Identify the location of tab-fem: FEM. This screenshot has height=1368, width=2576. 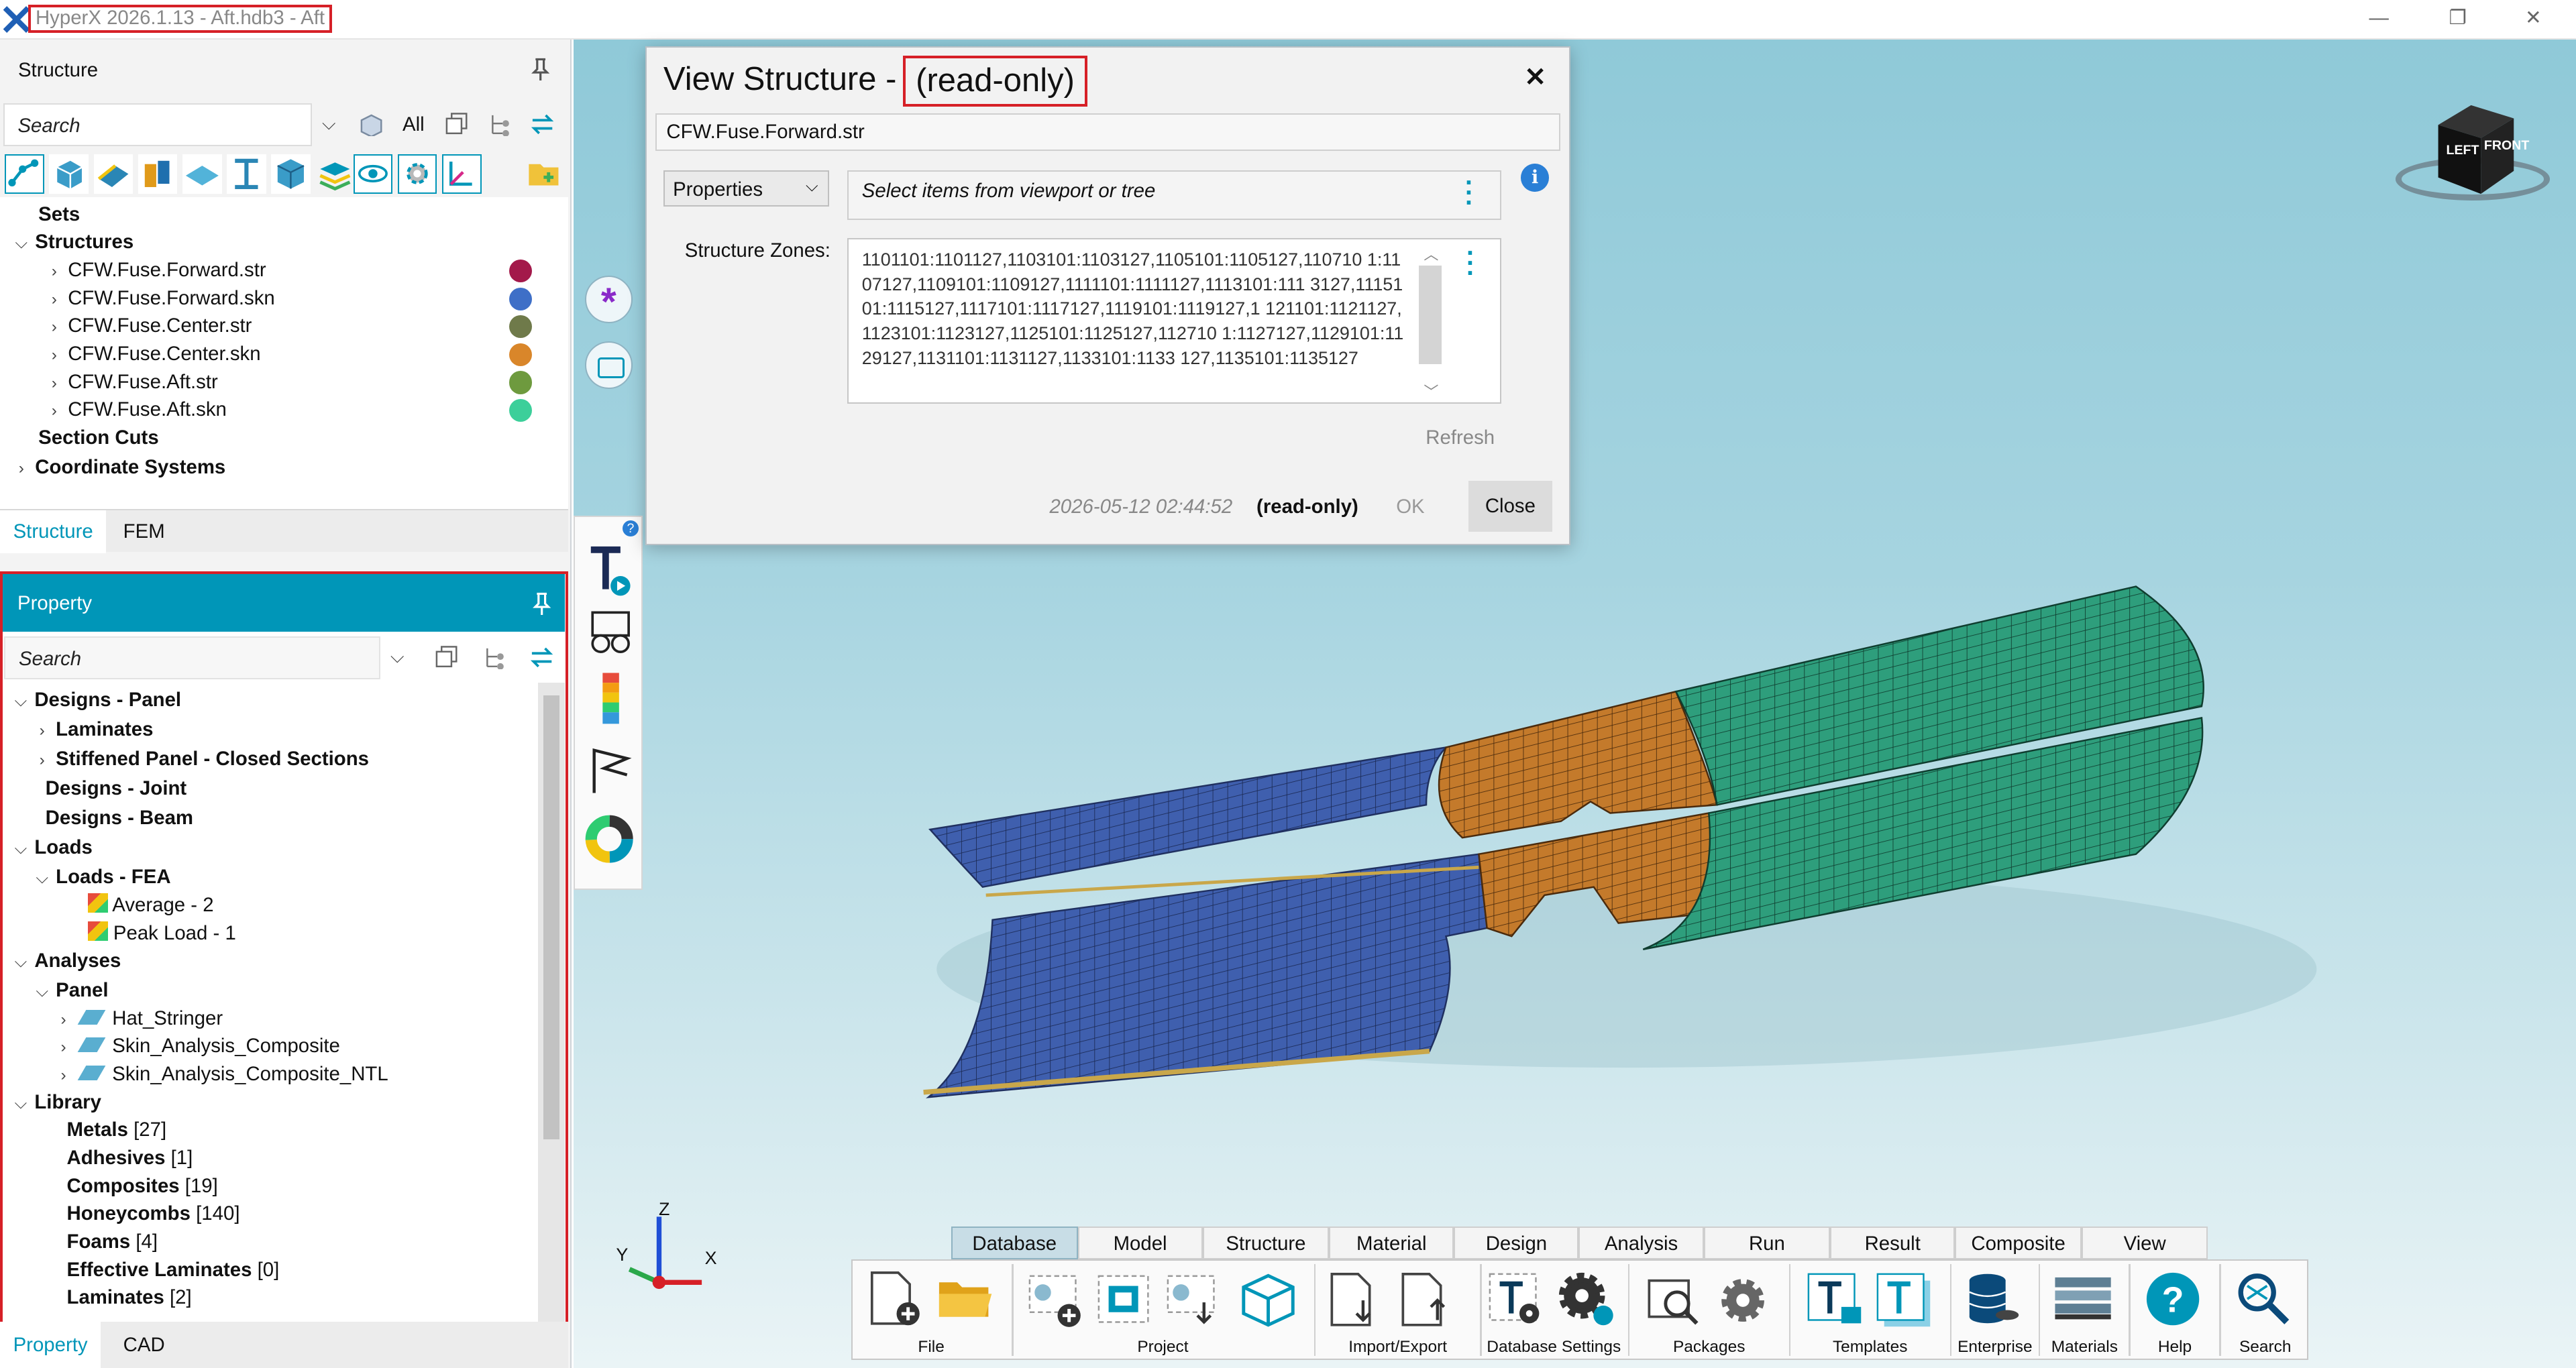
(144, 531).